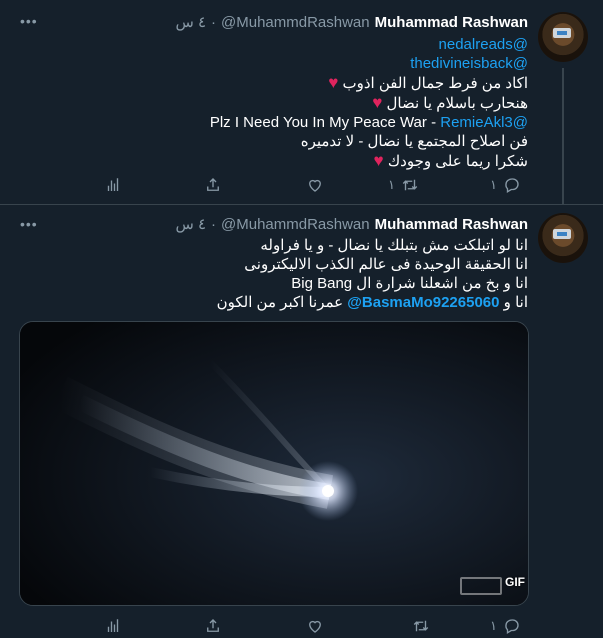 This screenshot has width=603, height=638. What do you see at coordinates (280, 302) in the screenshot?
I see `tweet-line: عمرنا اكبر من الكون` at bounding box center [280, 302].